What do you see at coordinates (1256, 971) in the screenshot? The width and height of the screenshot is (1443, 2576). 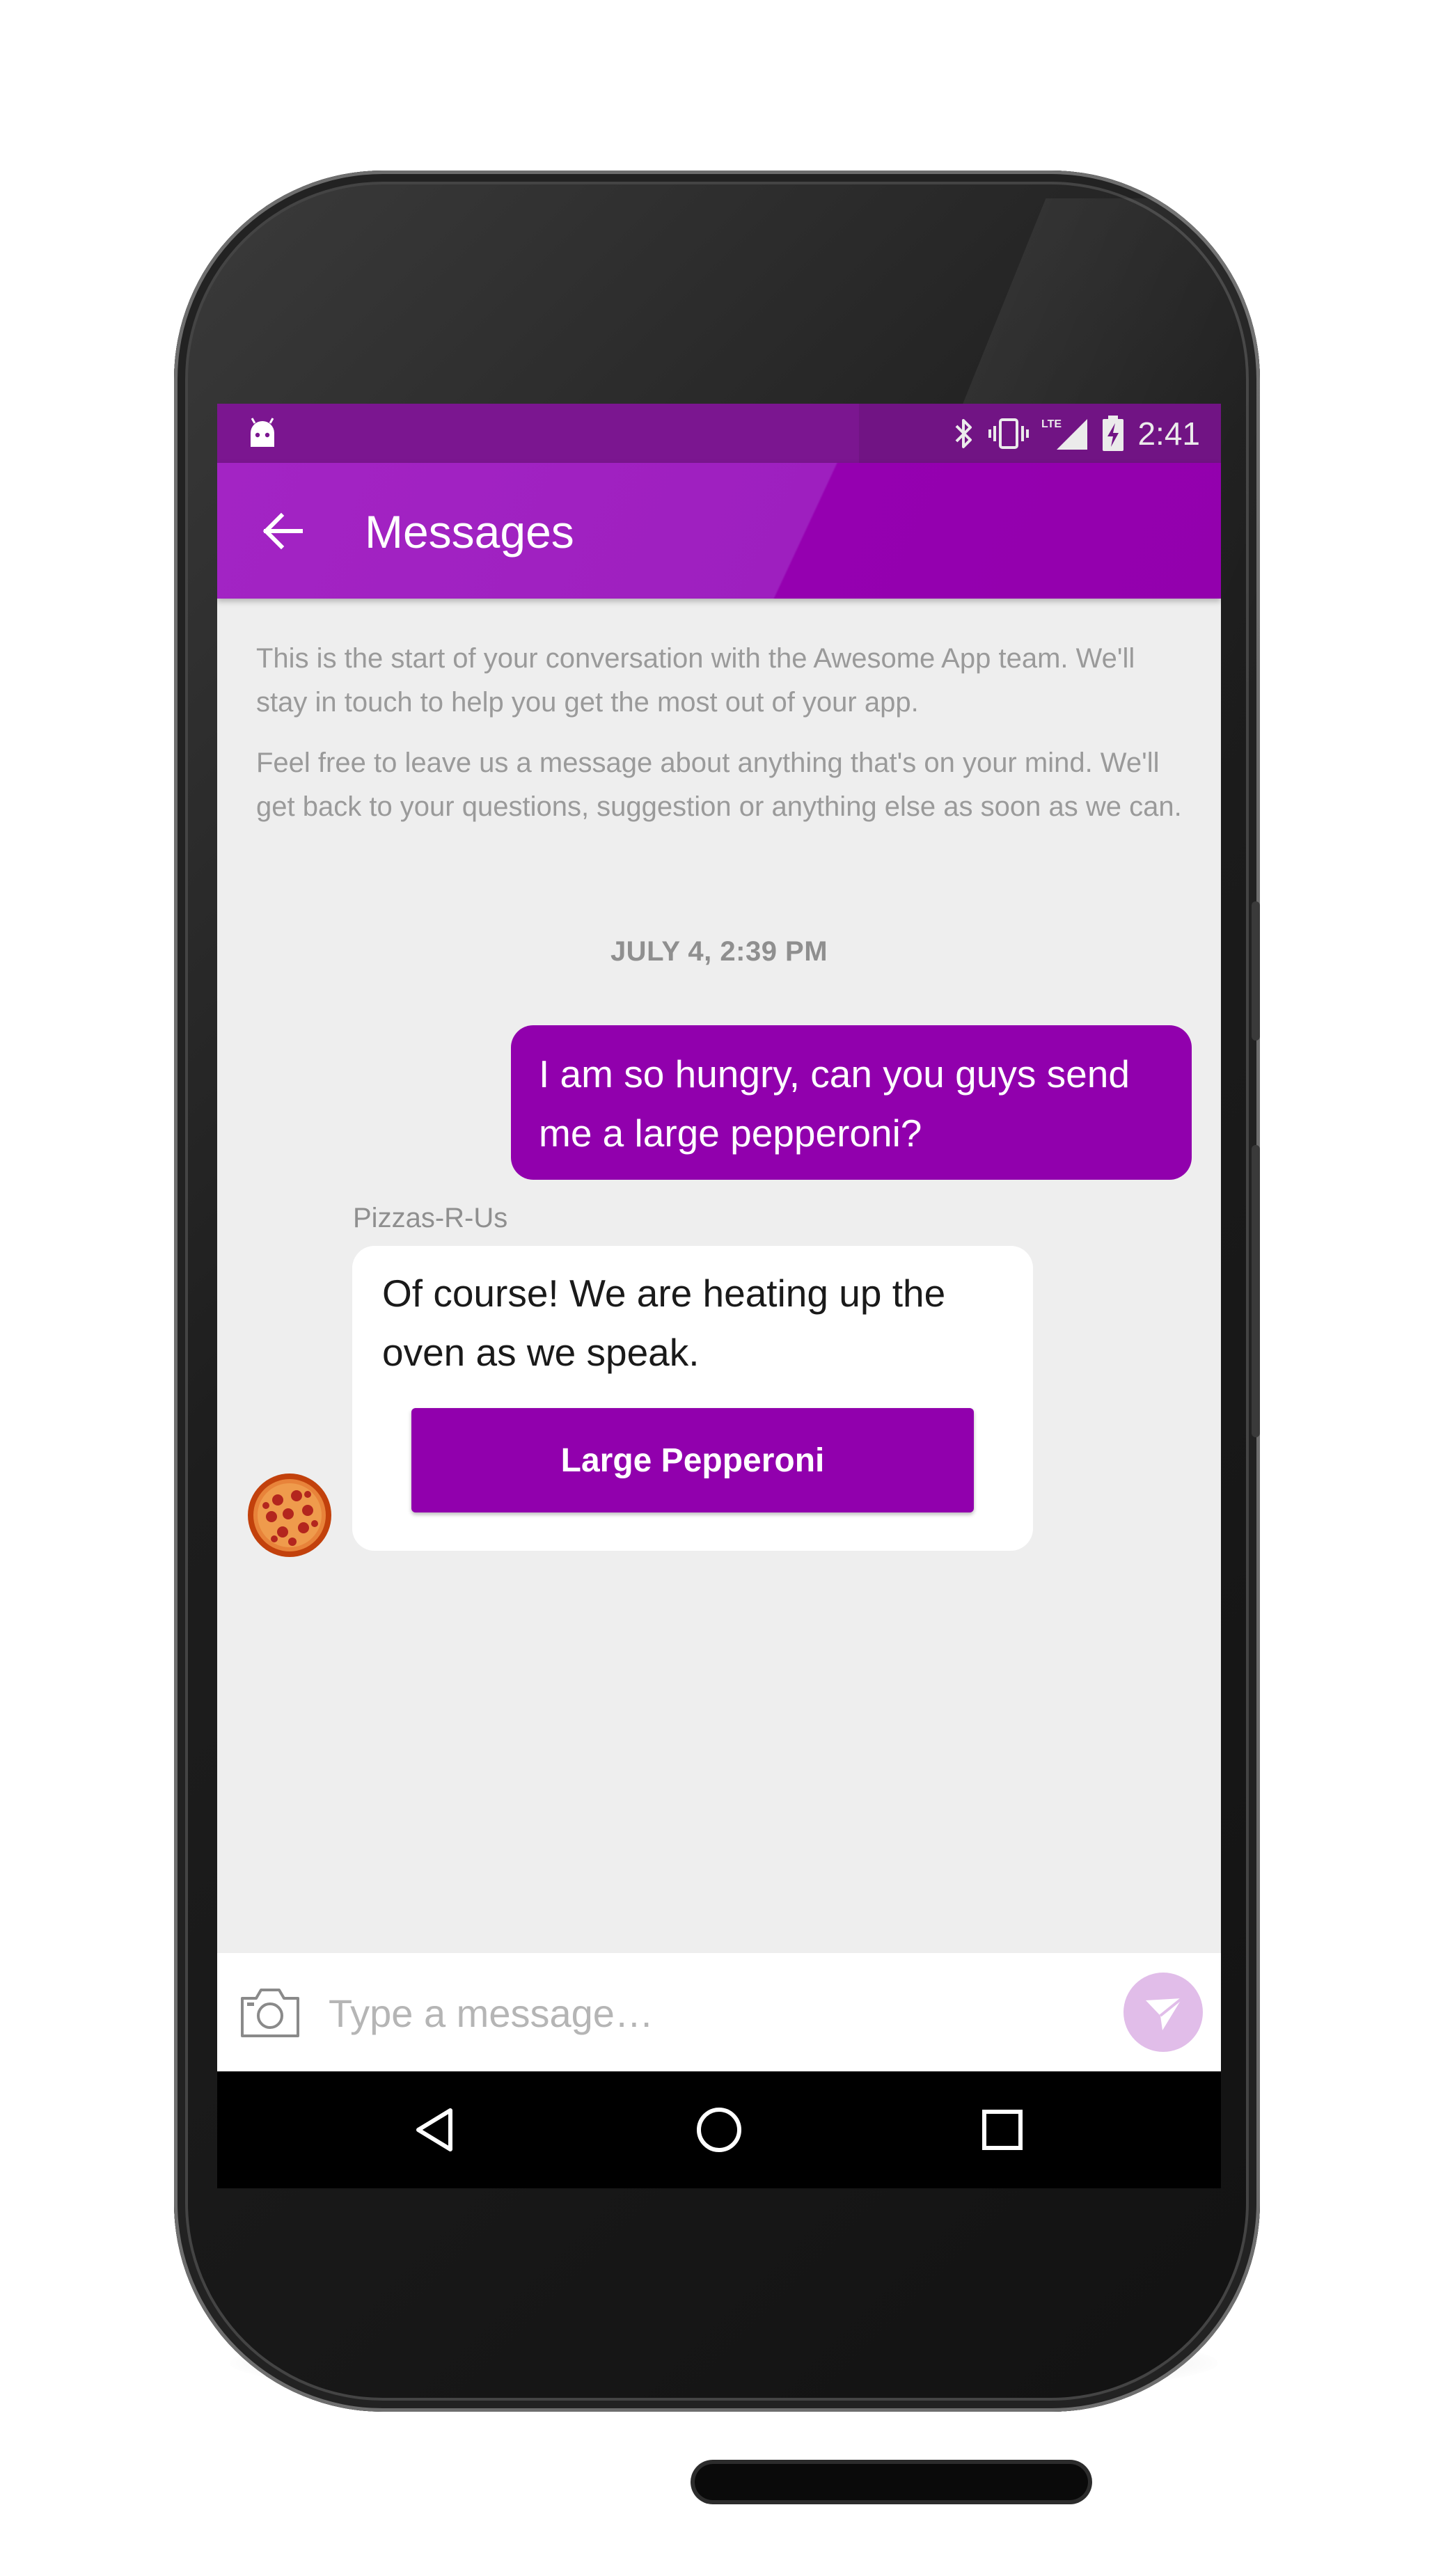 I see `power-button` at bounding box center [1256, 971].